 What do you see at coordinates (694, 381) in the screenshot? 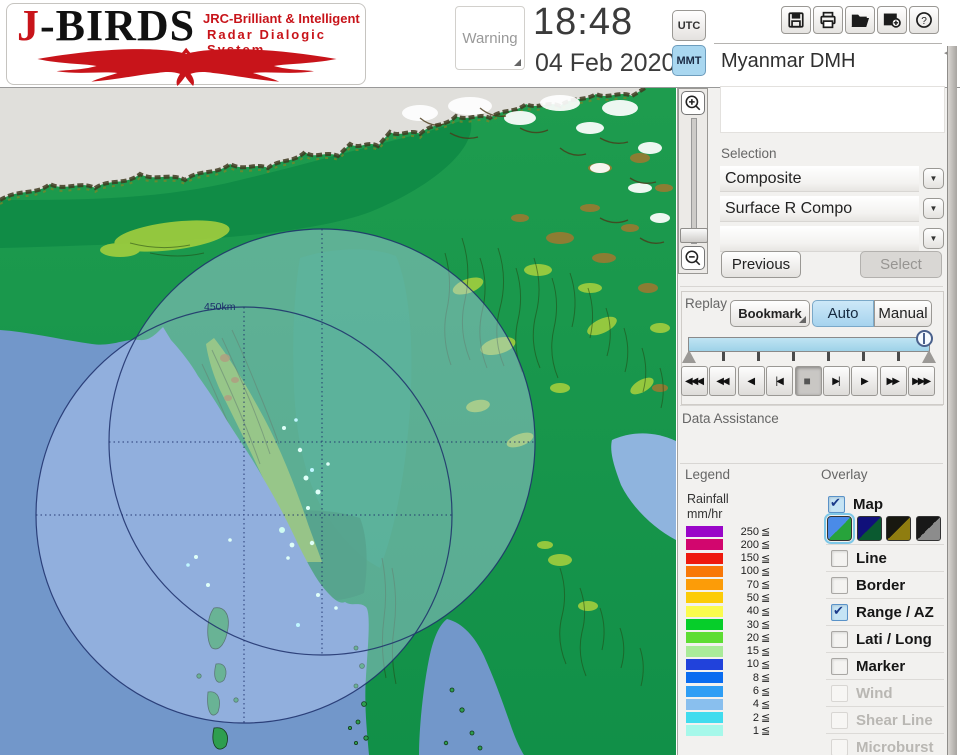
I see `playback-button: ◀◀◀` at bounding box center [694, 381].